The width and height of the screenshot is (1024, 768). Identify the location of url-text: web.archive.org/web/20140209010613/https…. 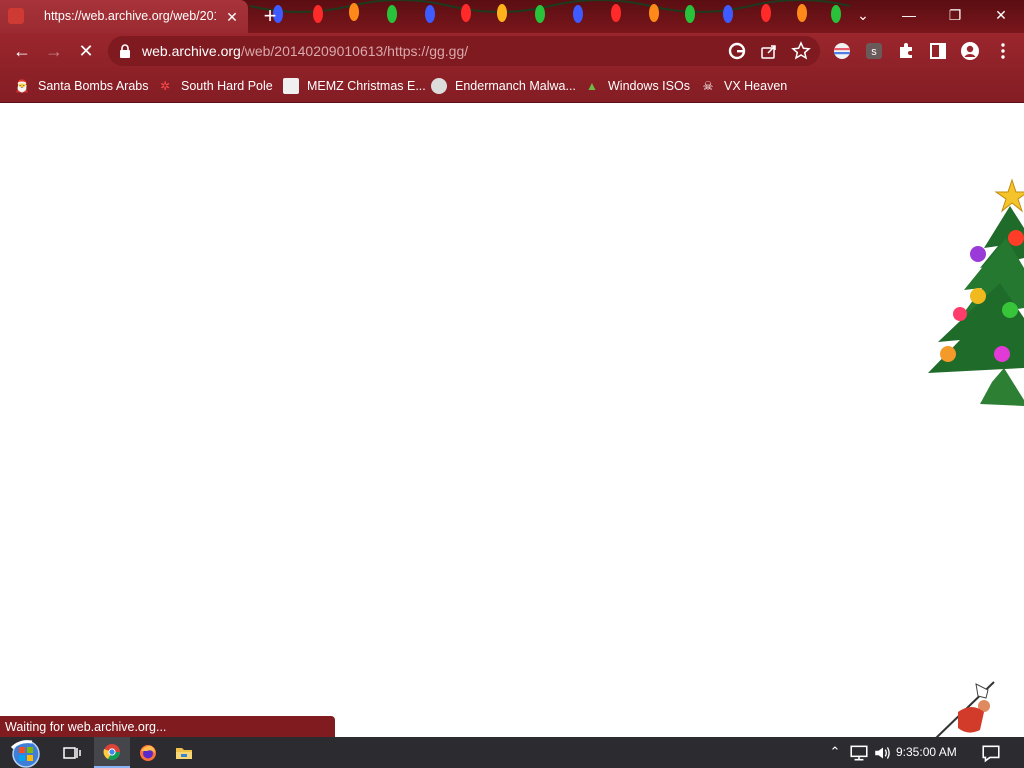
(305, 51).